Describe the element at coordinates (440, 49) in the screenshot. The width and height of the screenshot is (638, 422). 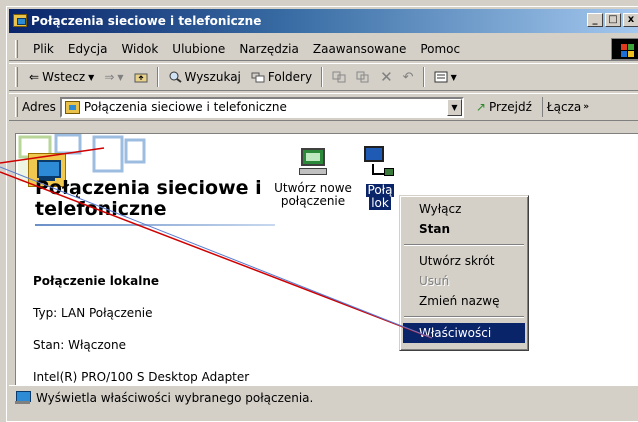
I see `menu-help: Pomoc` at that location.